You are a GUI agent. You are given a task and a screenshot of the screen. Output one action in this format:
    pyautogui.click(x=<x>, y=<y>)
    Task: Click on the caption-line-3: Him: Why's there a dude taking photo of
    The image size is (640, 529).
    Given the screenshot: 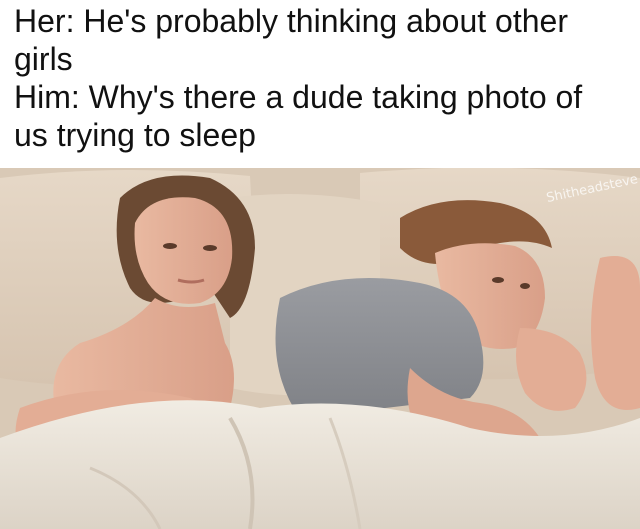 What is the action you would take?
    pyautogui.click(x=298, y=97)
    